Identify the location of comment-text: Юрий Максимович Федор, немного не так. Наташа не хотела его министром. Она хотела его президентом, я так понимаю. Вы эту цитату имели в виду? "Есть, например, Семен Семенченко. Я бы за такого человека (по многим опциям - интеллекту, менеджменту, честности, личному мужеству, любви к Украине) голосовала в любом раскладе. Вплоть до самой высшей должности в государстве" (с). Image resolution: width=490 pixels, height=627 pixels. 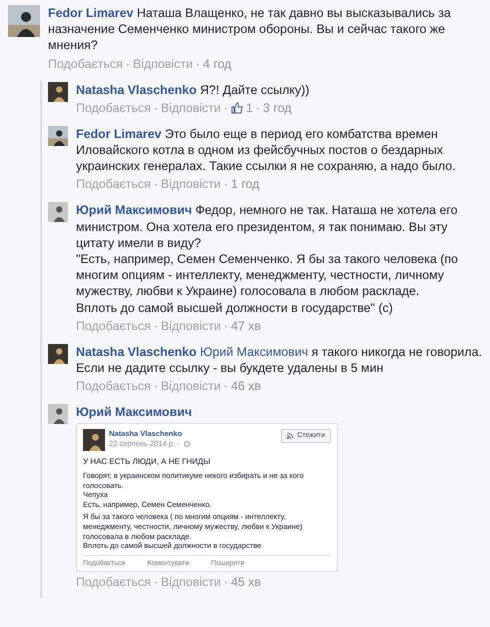
(267, 259).